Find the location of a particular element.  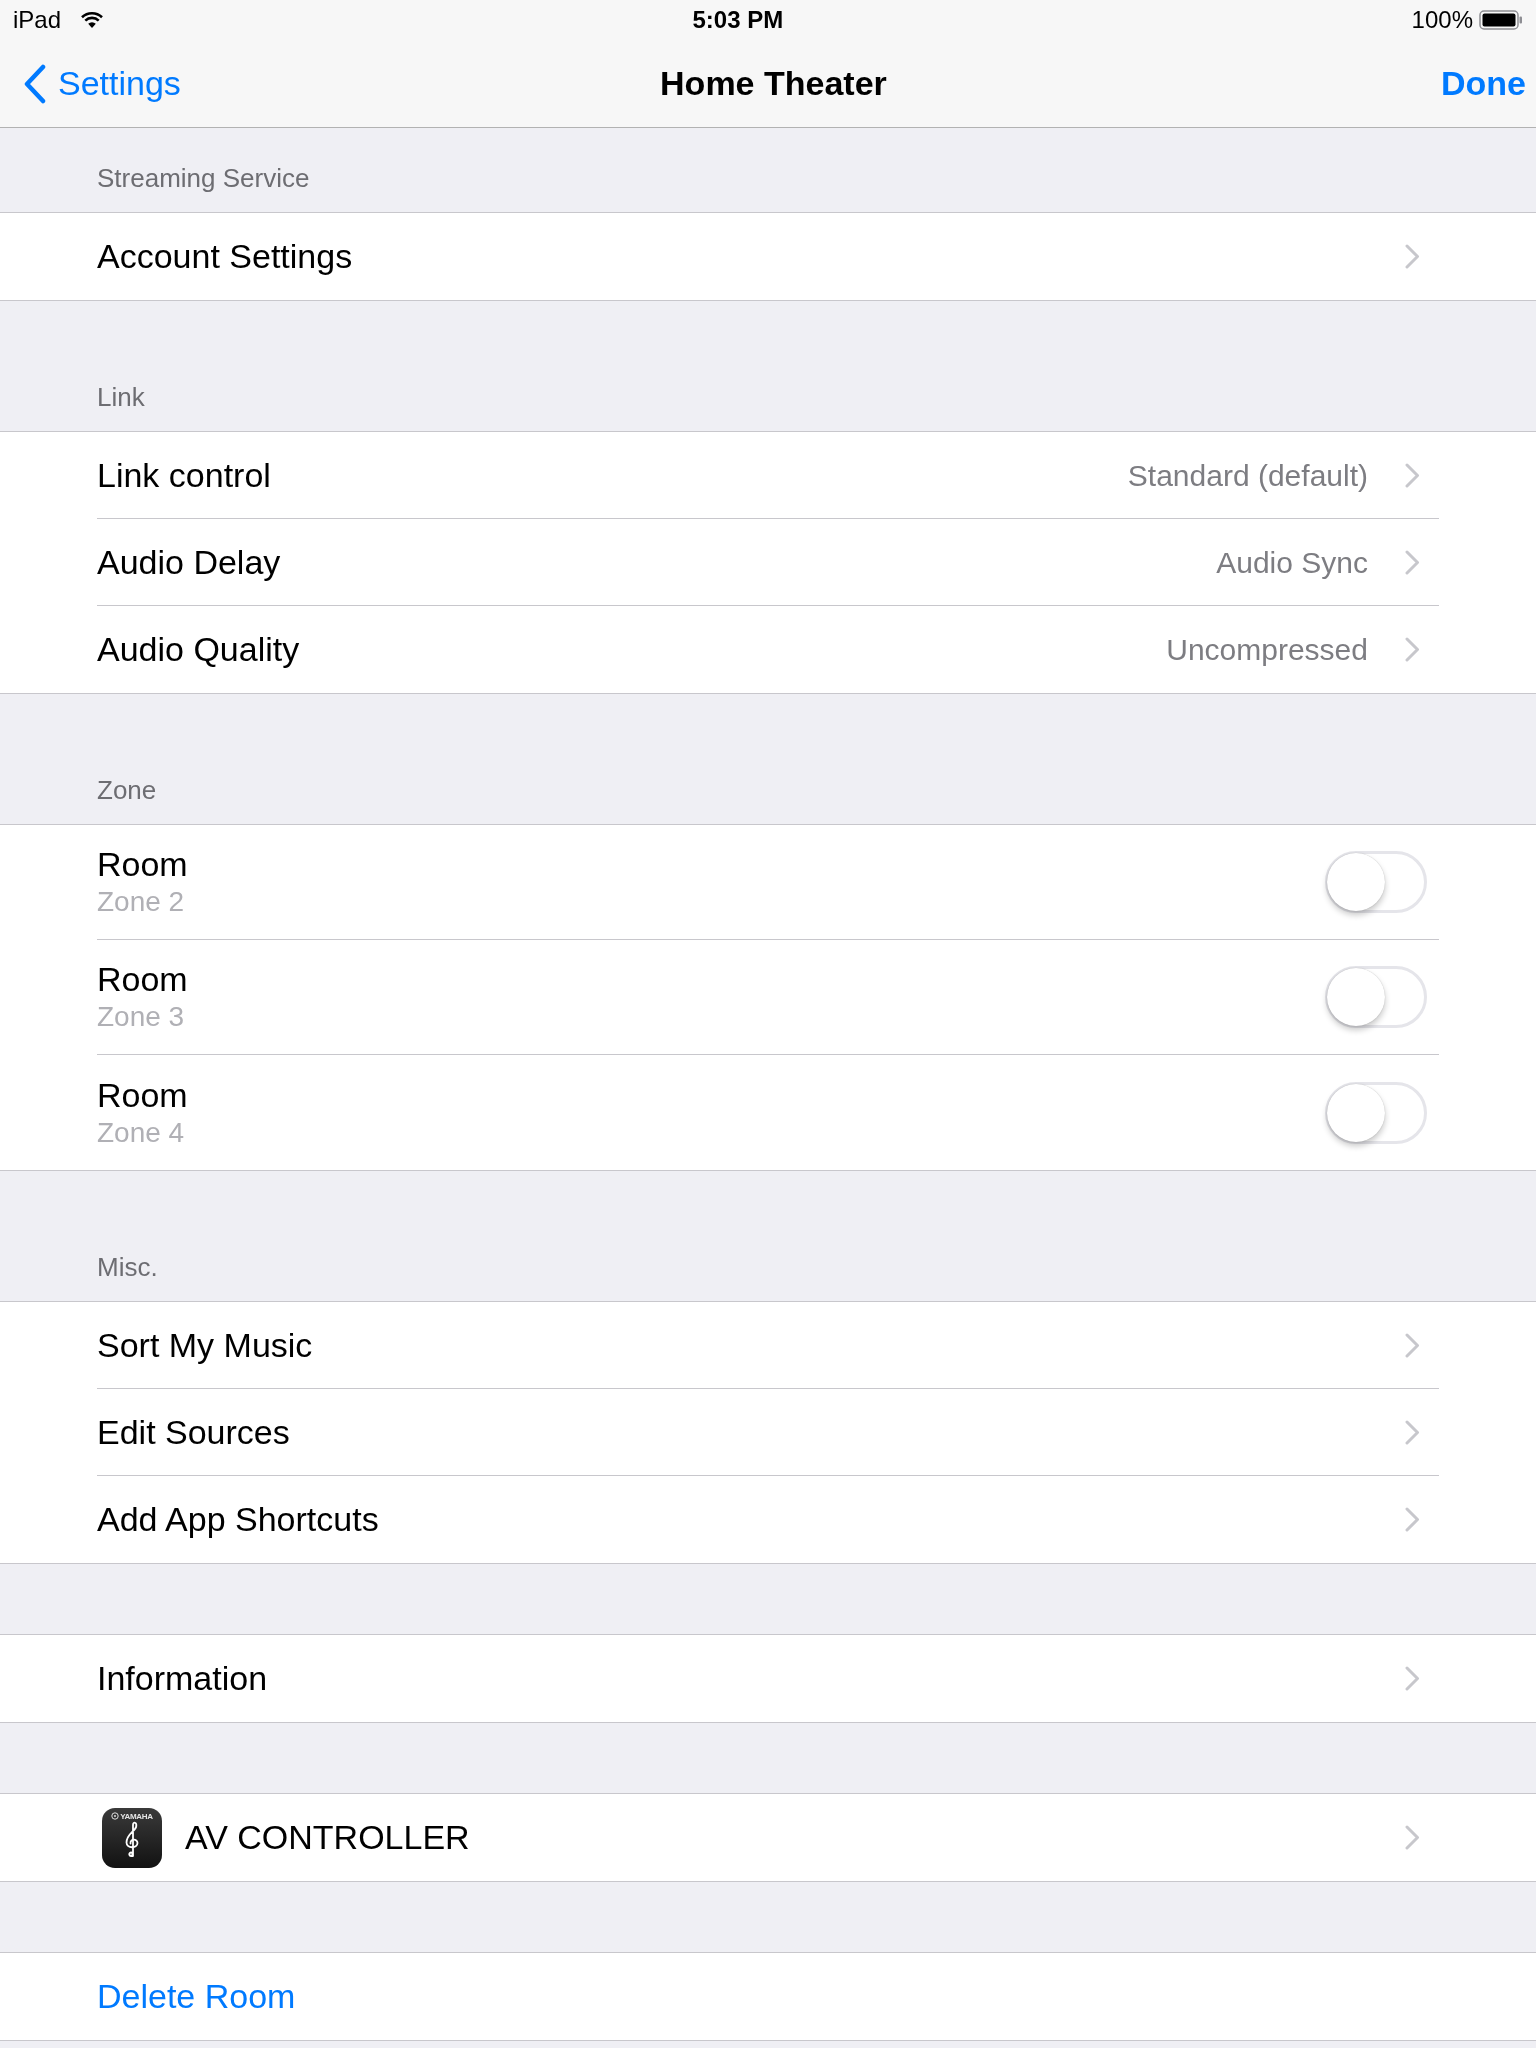

section-header: Link is located at coordinates (121, 397).